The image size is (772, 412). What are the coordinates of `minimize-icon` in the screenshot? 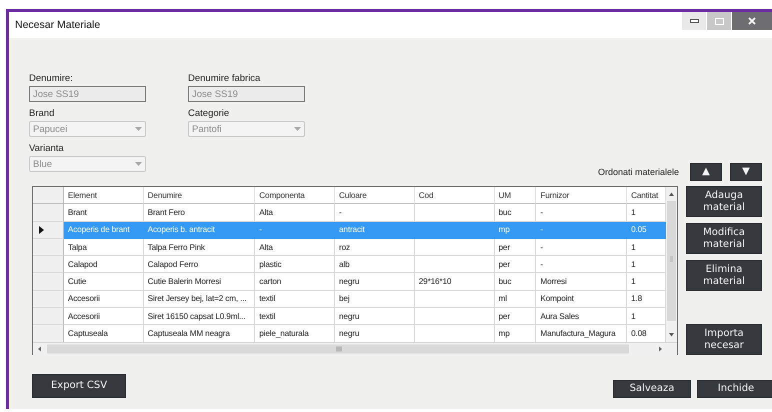 It's located at (694, 21).